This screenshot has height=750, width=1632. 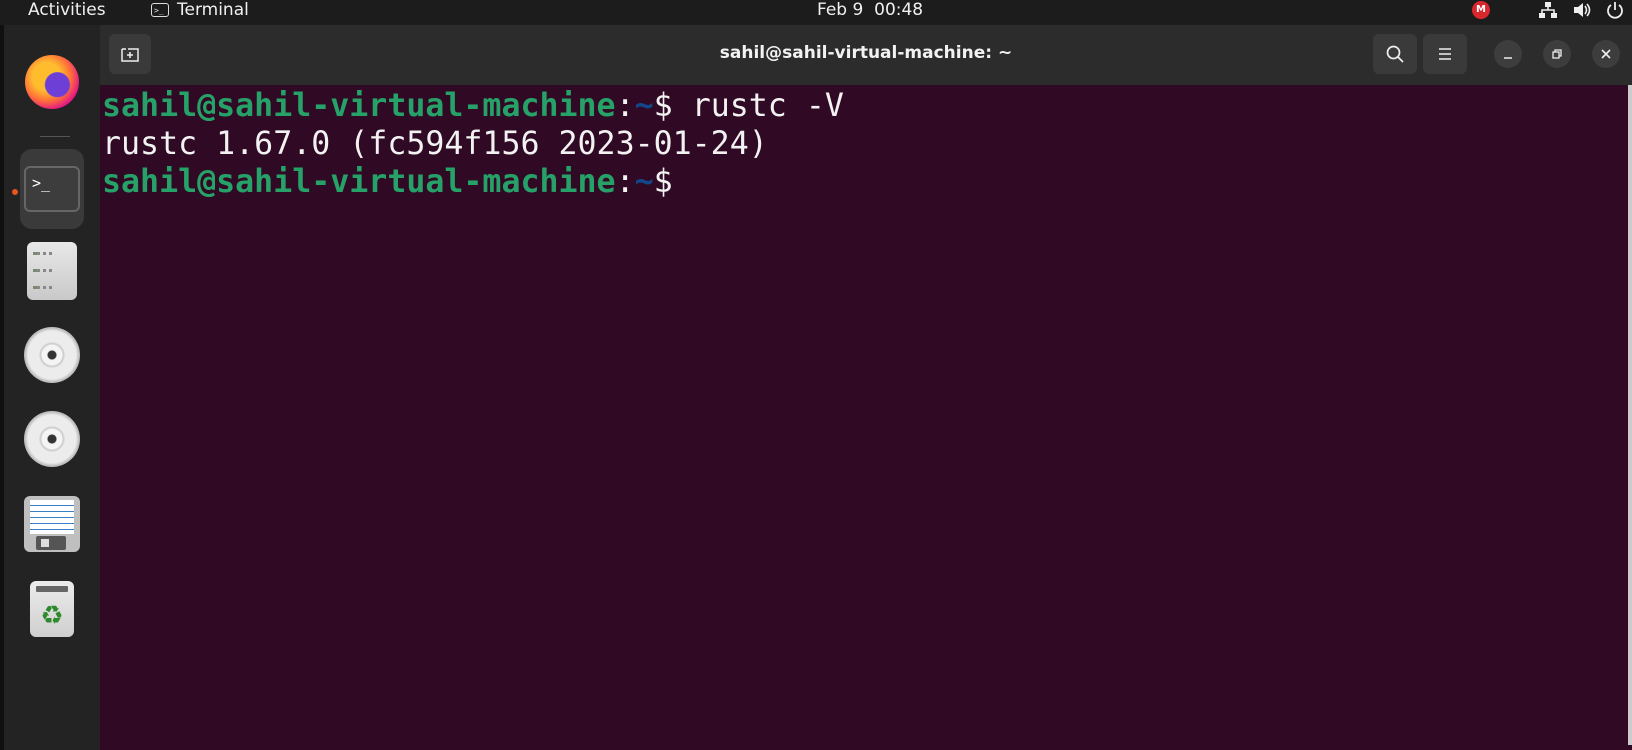 I want to click on dock-item-text-editor, so click(x=52, y=524).